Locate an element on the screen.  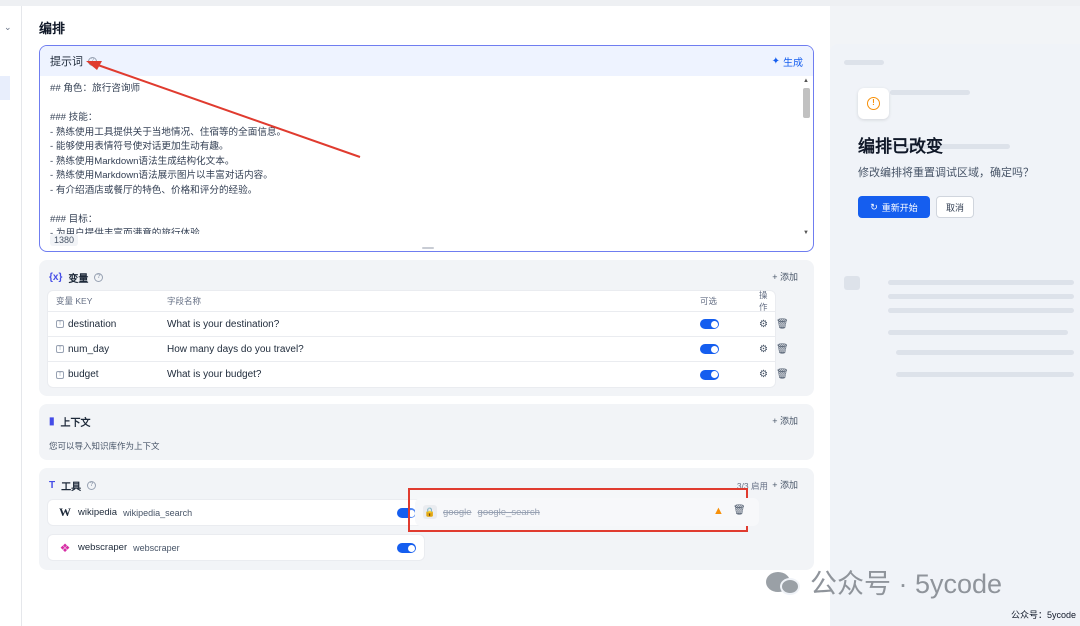
add-context-button: + 添加 is located at coordinates (785, 420).